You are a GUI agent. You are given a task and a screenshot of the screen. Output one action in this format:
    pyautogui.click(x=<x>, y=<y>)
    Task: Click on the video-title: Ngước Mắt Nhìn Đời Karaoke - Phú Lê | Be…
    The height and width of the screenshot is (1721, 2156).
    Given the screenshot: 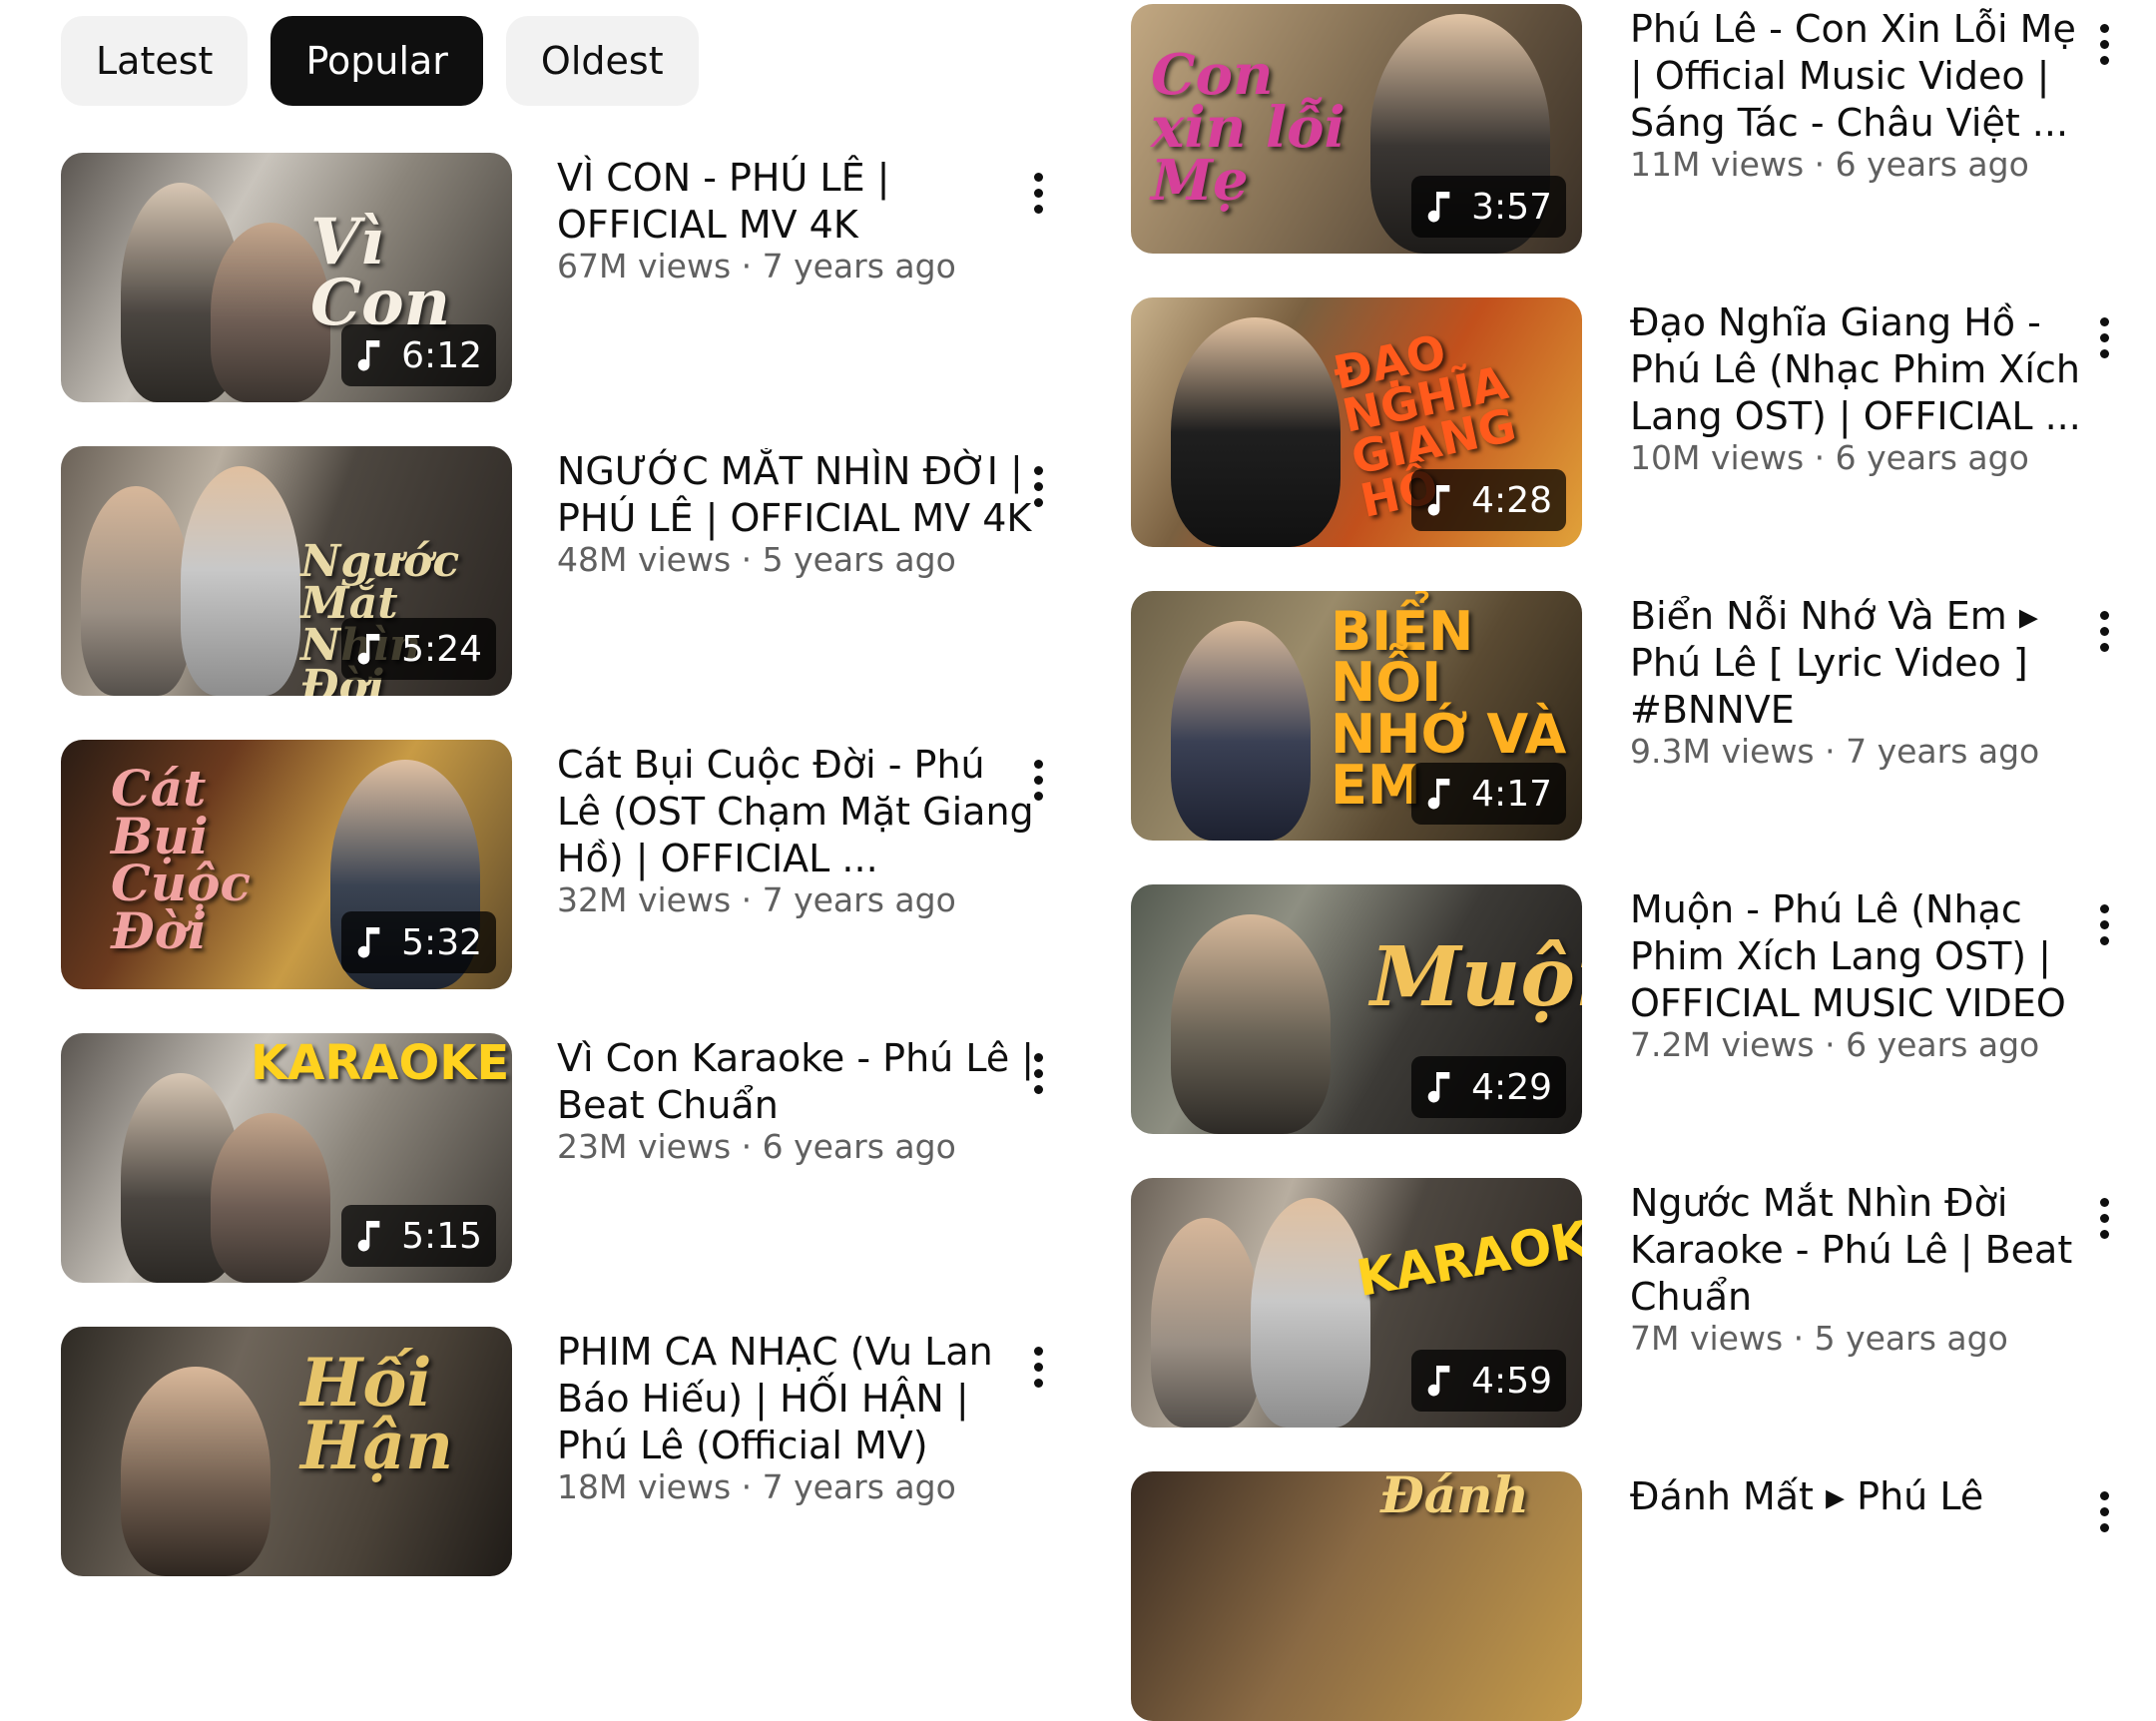 What is the action you would take?
    pyautogui.click(x=1857, y=1250)
    